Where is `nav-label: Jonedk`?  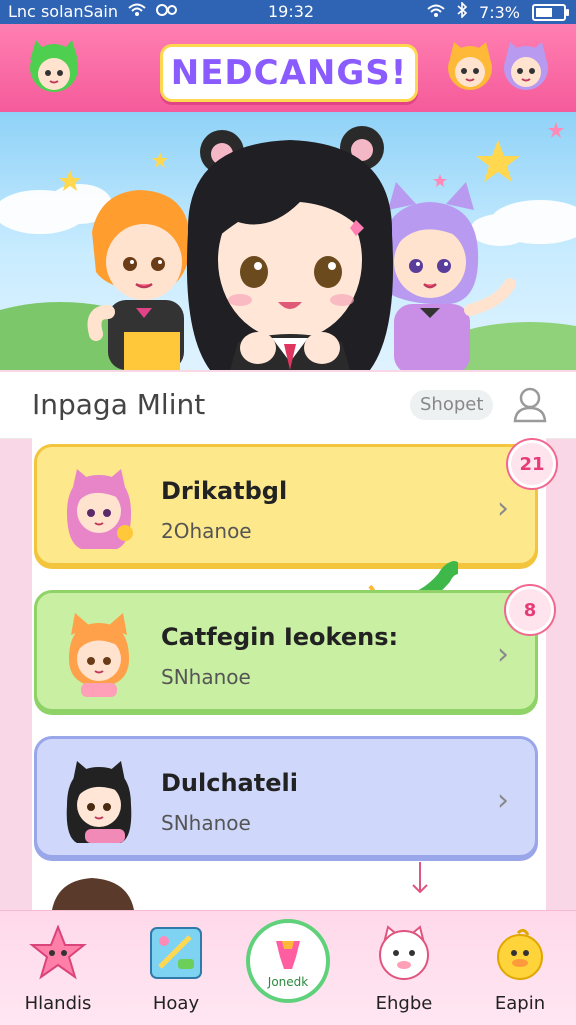
nav-label: Jonedk is located at coordinates (288, 982).